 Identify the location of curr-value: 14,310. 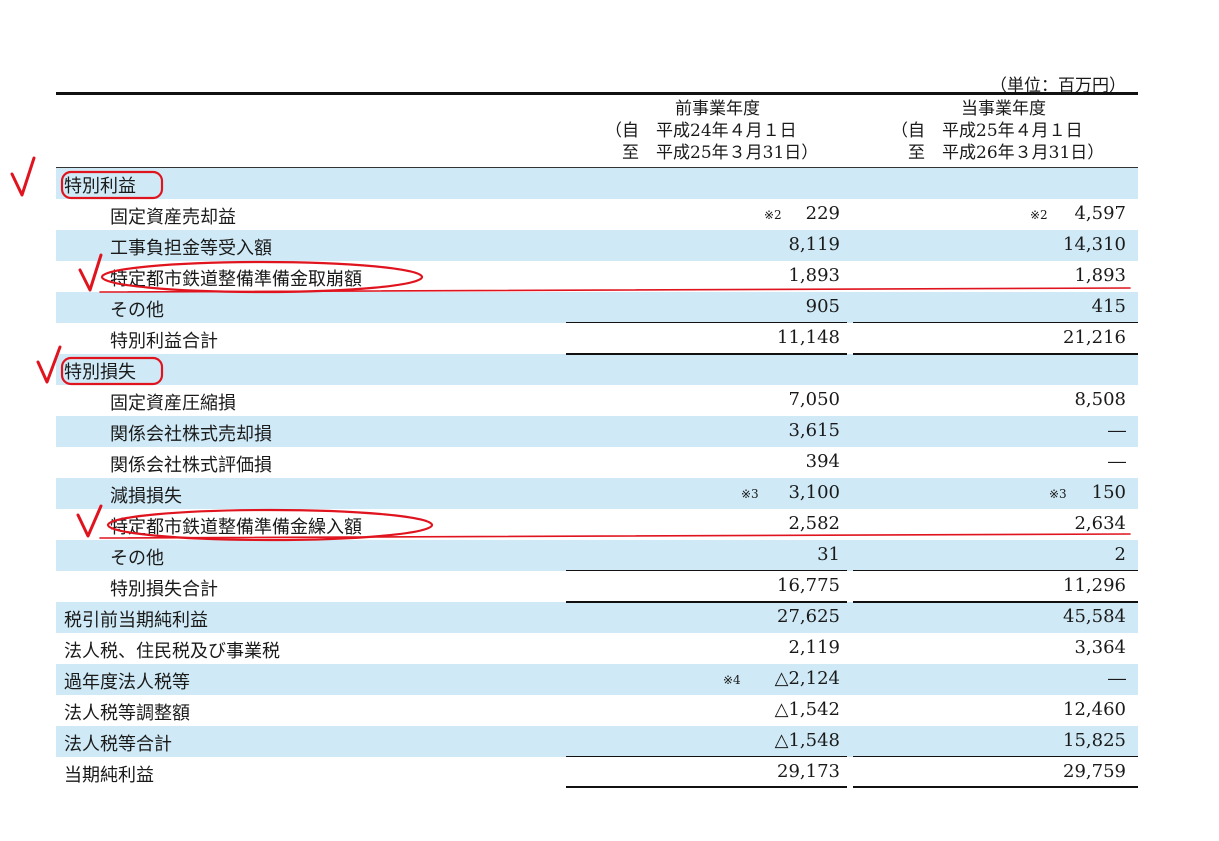
(1094, 244).